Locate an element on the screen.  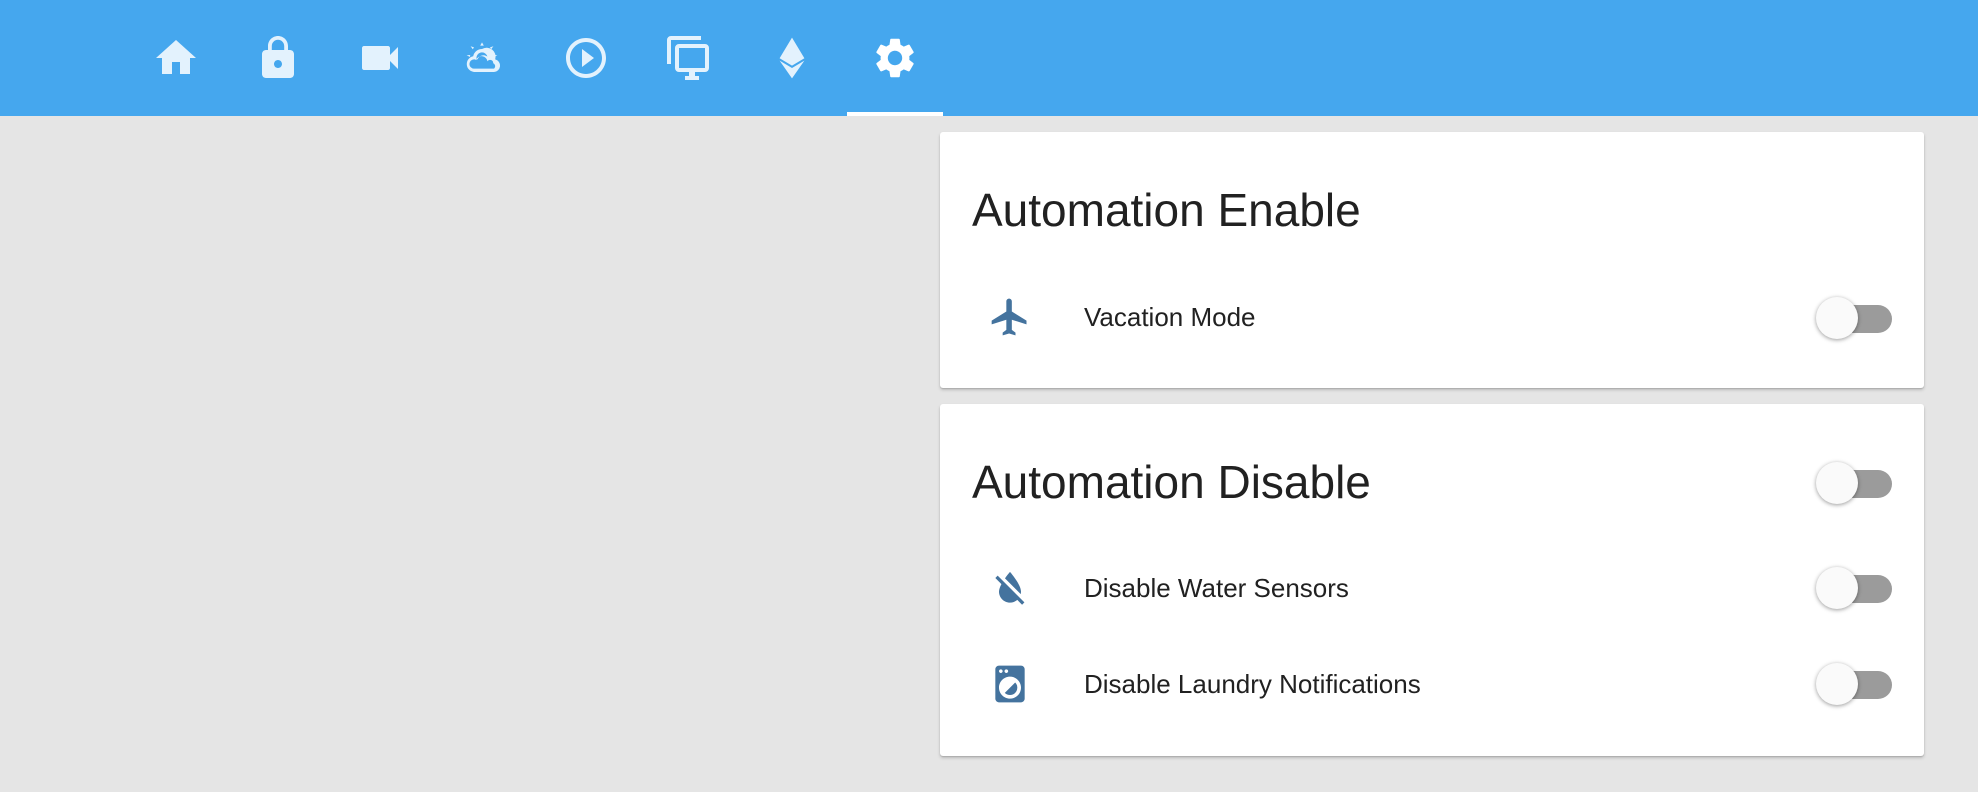
disable-water-sensors-label: Disable Water Sensors is located at coordinates (1216, 588).